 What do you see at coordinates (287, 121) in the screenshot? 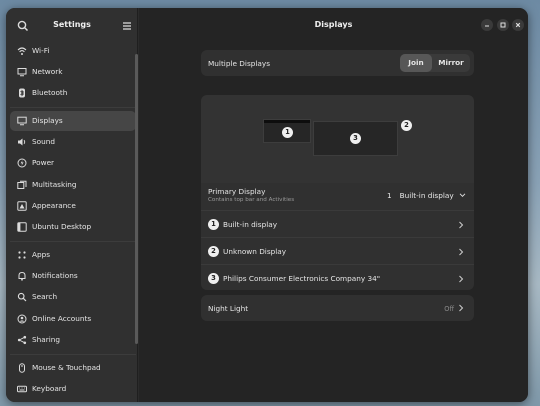
I see `top-bar-indicator` at bounding box center [287, 121].